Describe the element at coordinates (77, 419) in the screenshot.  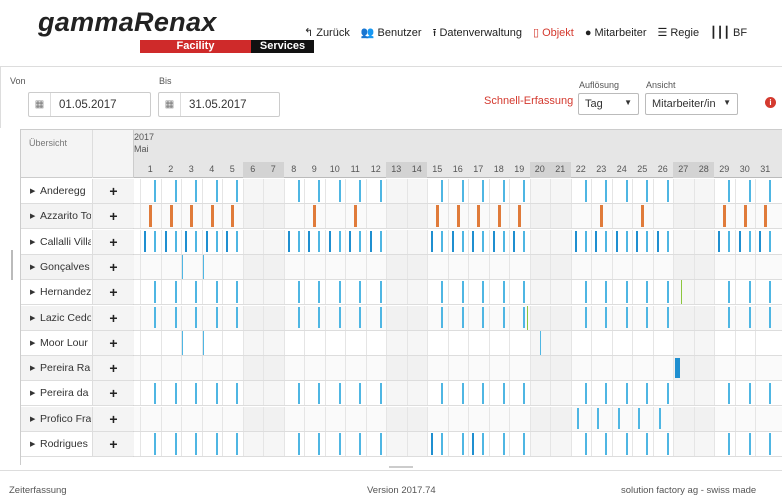
I see `employee-row-header: ▶ Profico Fra +` at that location.